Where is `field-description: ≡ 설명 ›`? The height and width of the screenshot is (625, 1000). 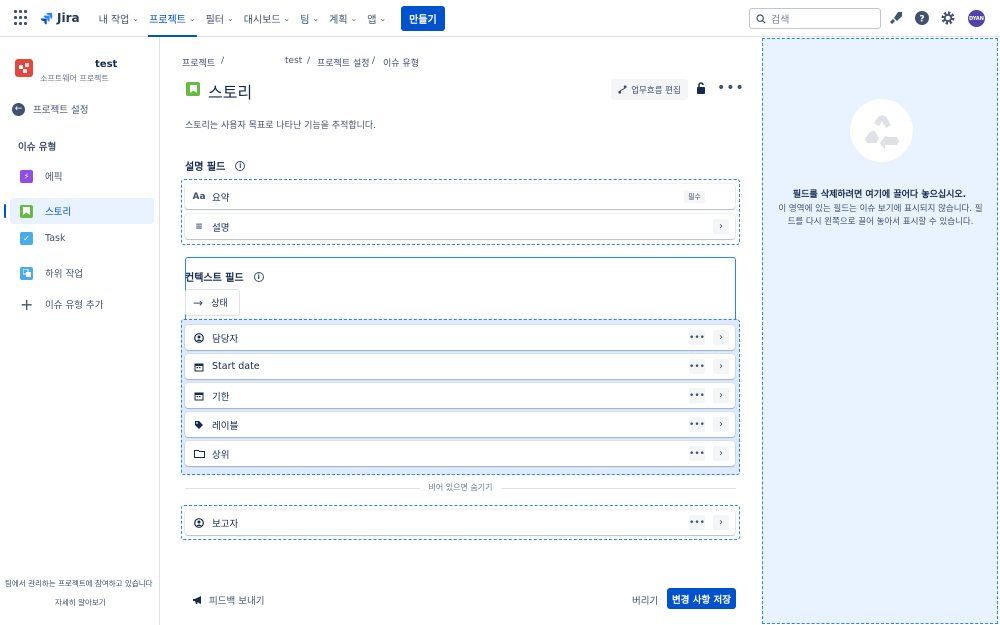
field-description: ≡ 설명 › is located at coordinates (460, 226).